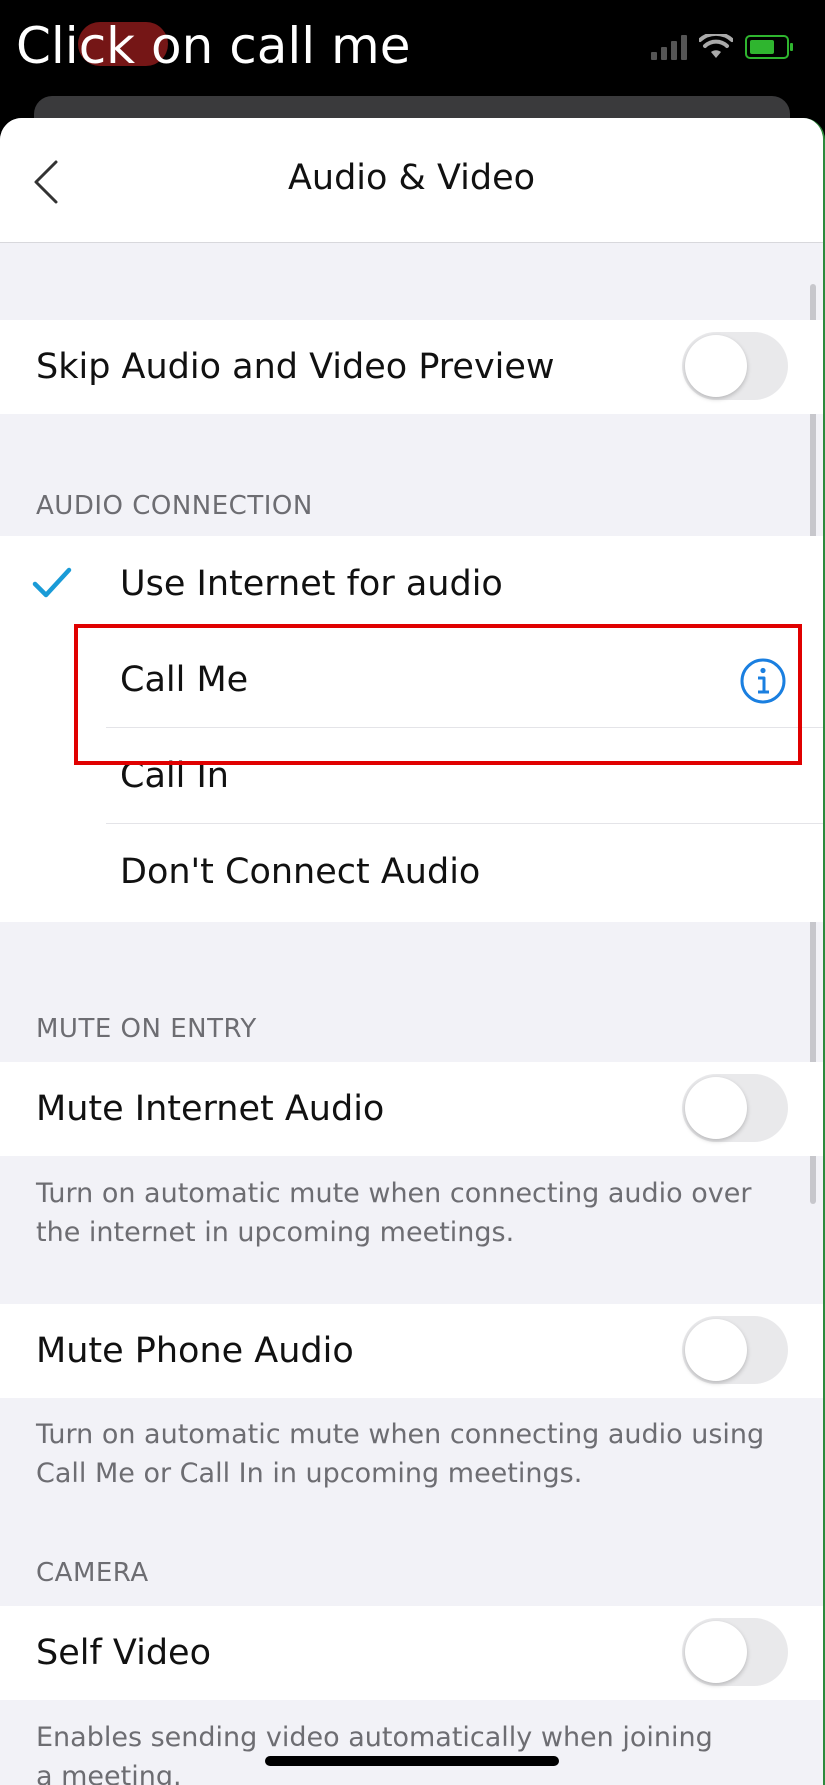 The height and width of the screenshot is (1785, 825). What do you see at coordinates (195, 1351) in the screenshot?
I see `mute-phone-label: Mute Phone Audio` at bounding box center [195, 1351].